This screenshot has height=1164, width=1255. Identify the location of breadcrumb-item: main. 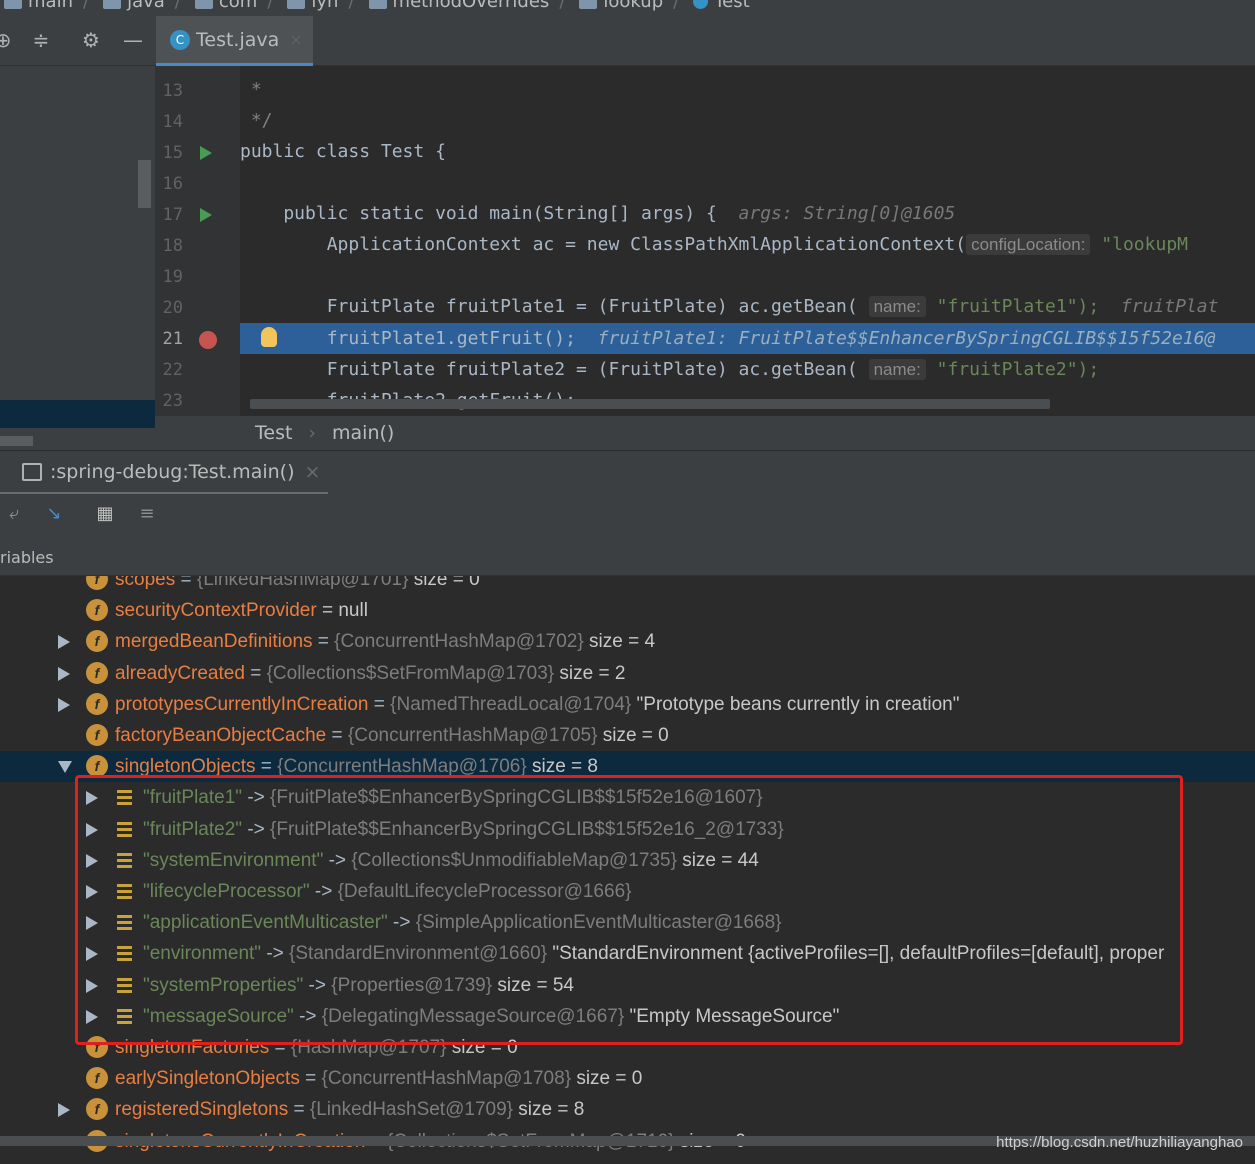
(36, 6).